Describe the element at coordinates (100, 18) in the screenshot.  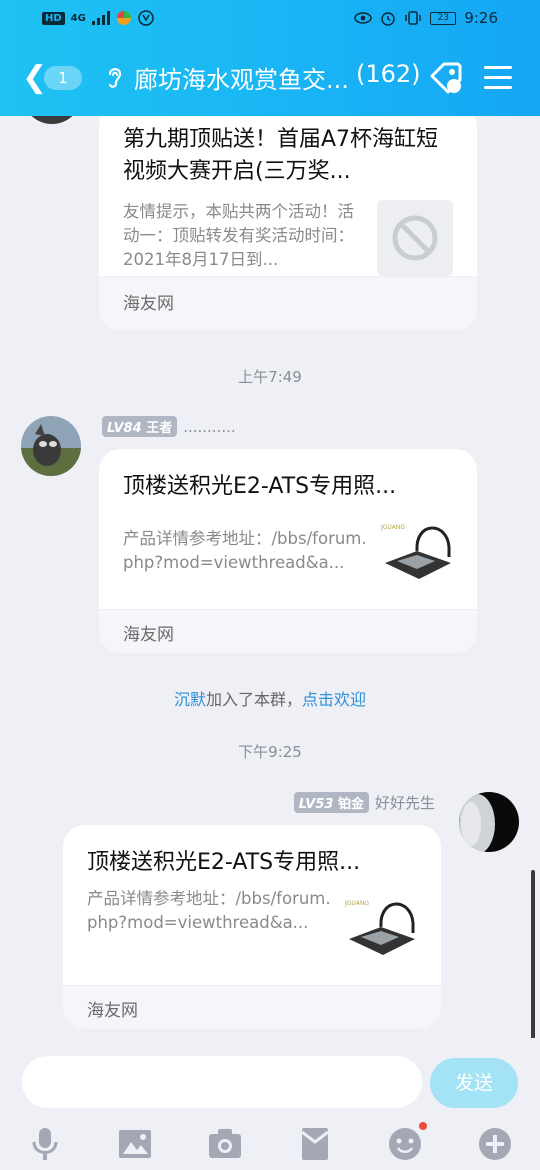
I see `signal-icon` at that location.